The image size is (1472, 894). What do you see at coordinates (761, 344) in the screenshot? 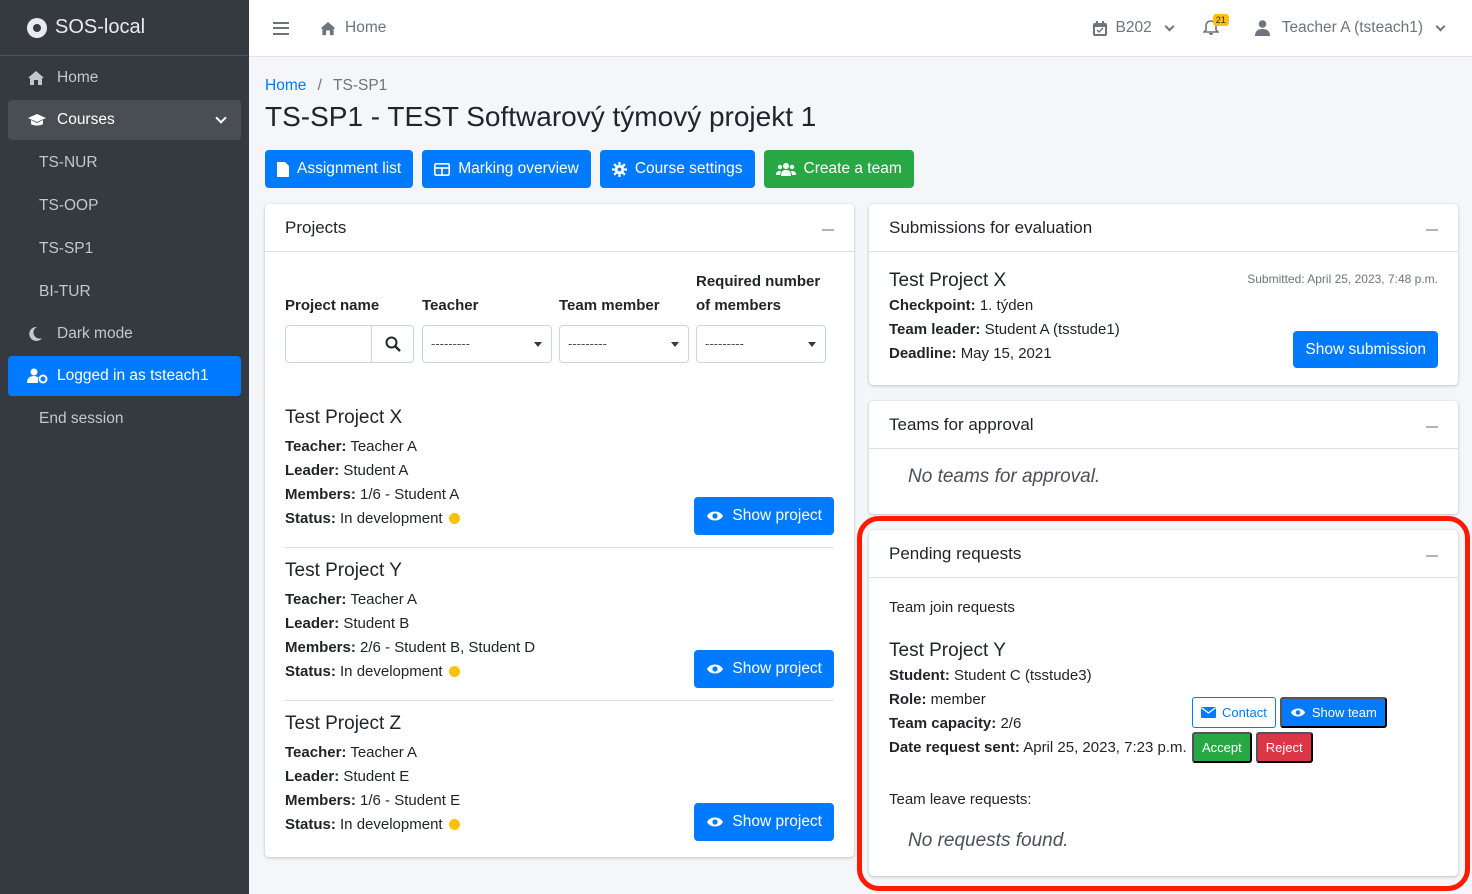
I see `required-members-select: ---------` at bounding box center [761, 344].